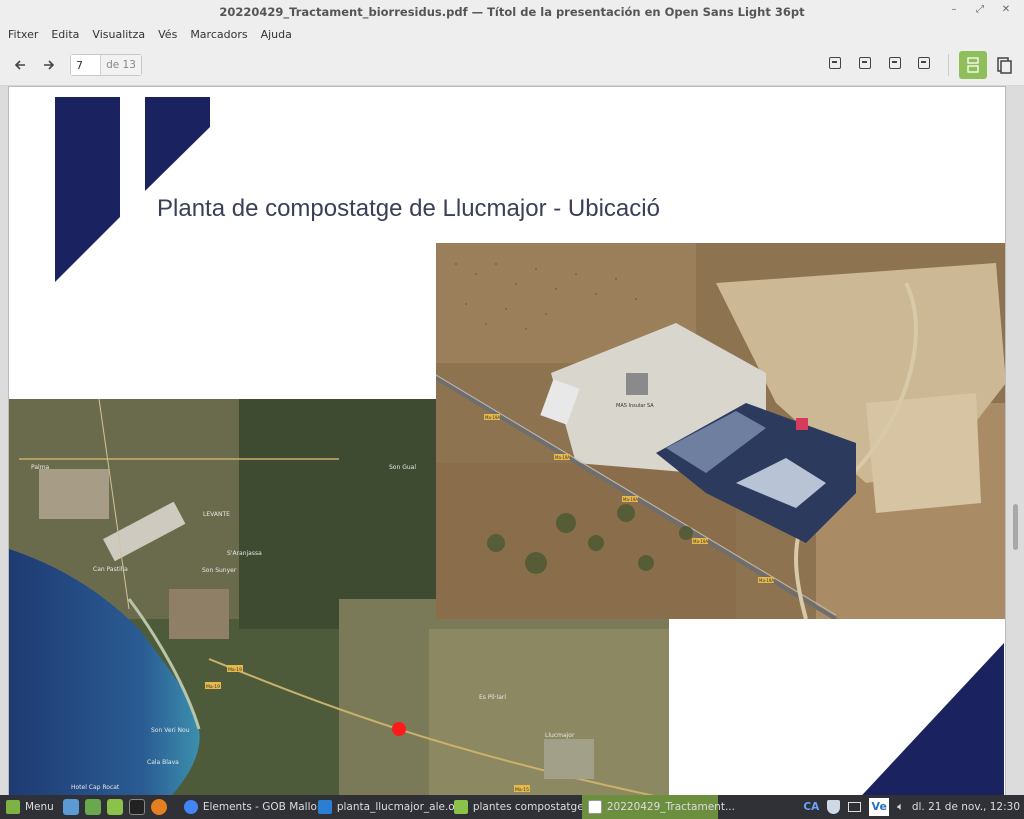  Describe the element at coordinates (121, 65) in the screenshot. I see `page-count: de 13` at that location.